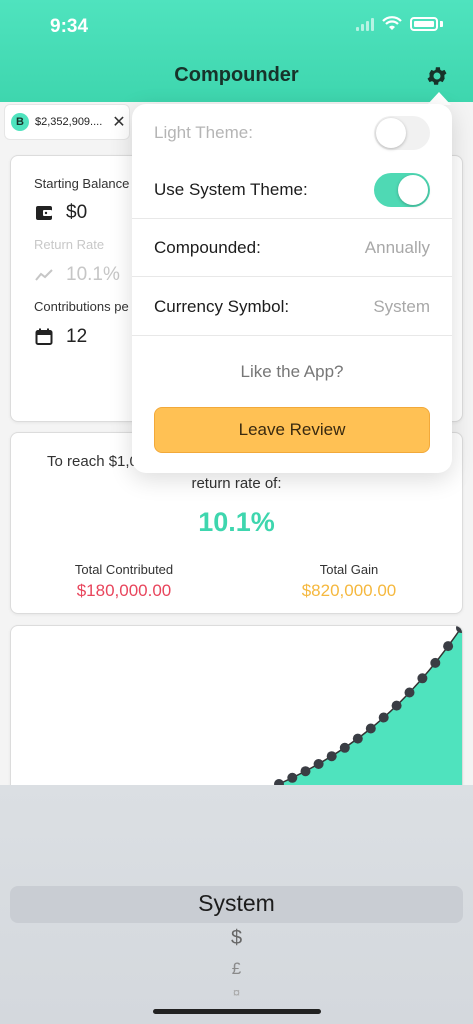  I want to click on picker-option: $, so click(236, 938).